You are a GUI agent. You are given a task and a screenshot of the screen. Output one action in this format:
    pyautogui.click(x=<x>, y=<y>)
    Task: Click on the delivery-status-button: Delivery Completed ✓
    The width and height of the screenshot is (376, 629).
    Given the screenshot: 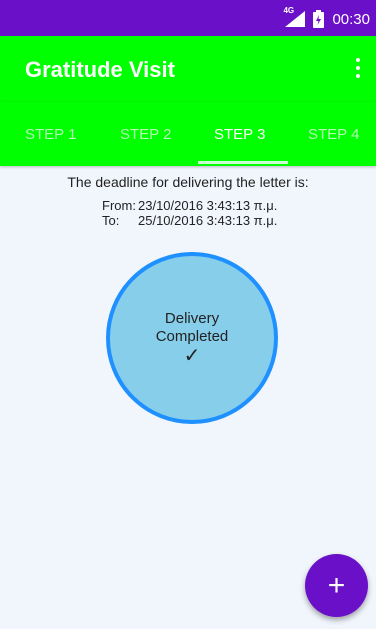 What is the action you would take?
    pyautogui.click(x=192, y=338)
    